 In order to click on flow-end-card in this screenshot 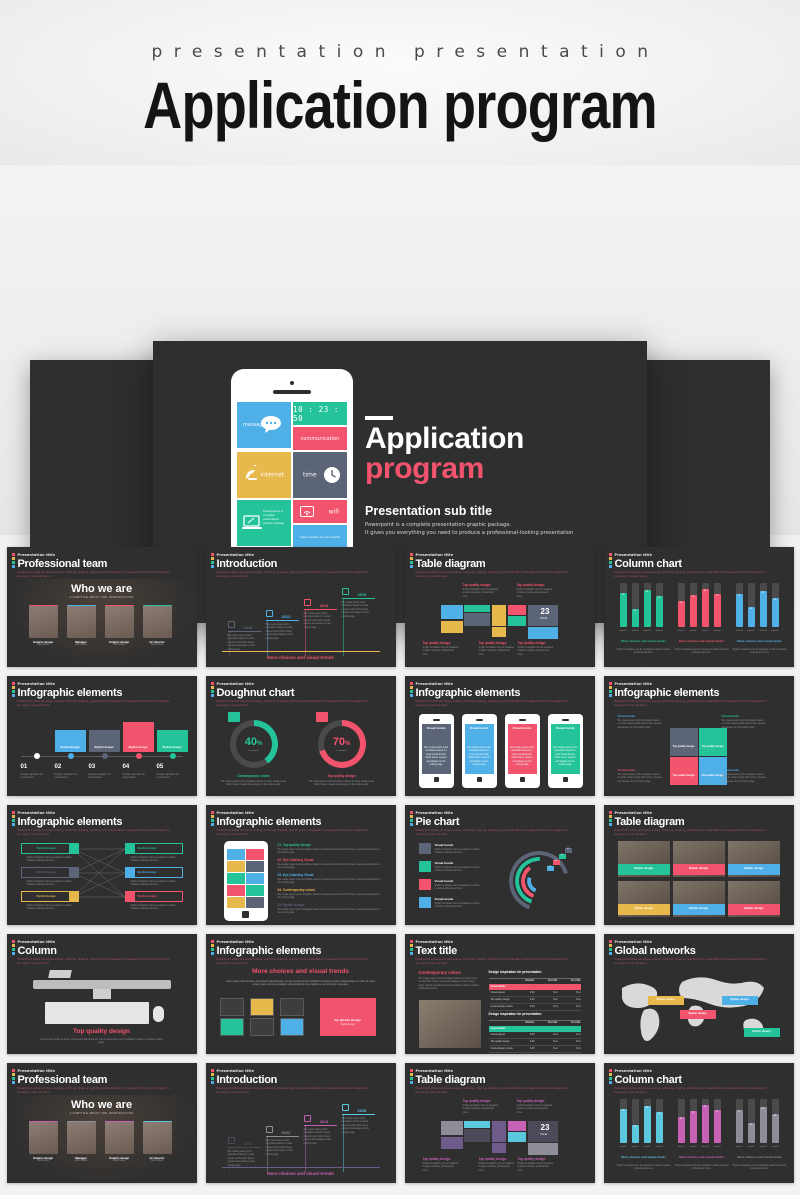, I will do `click(347, 1017)`.